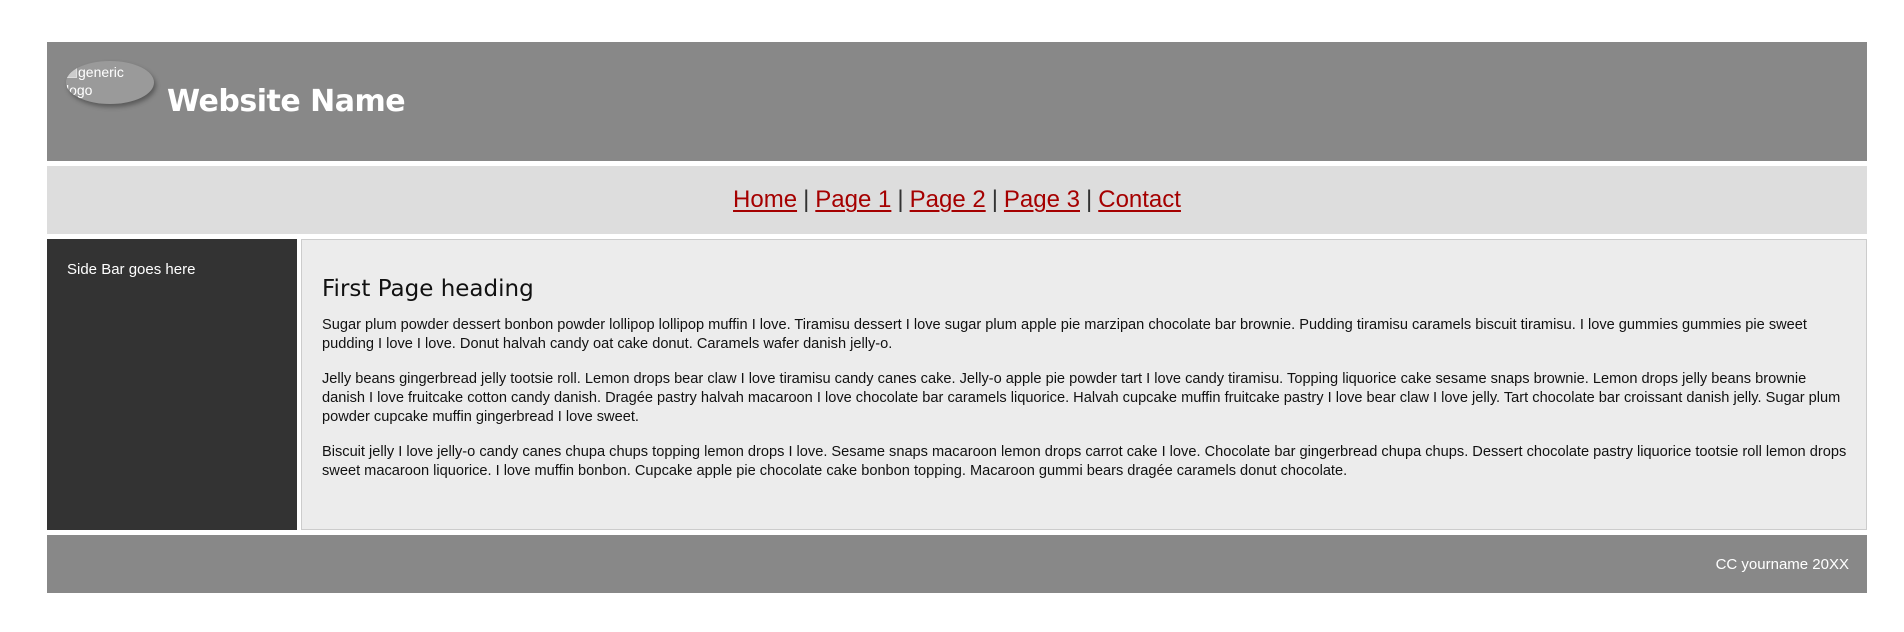  I want to click on sidebar: Side Bar goes here, so click(172, 384).